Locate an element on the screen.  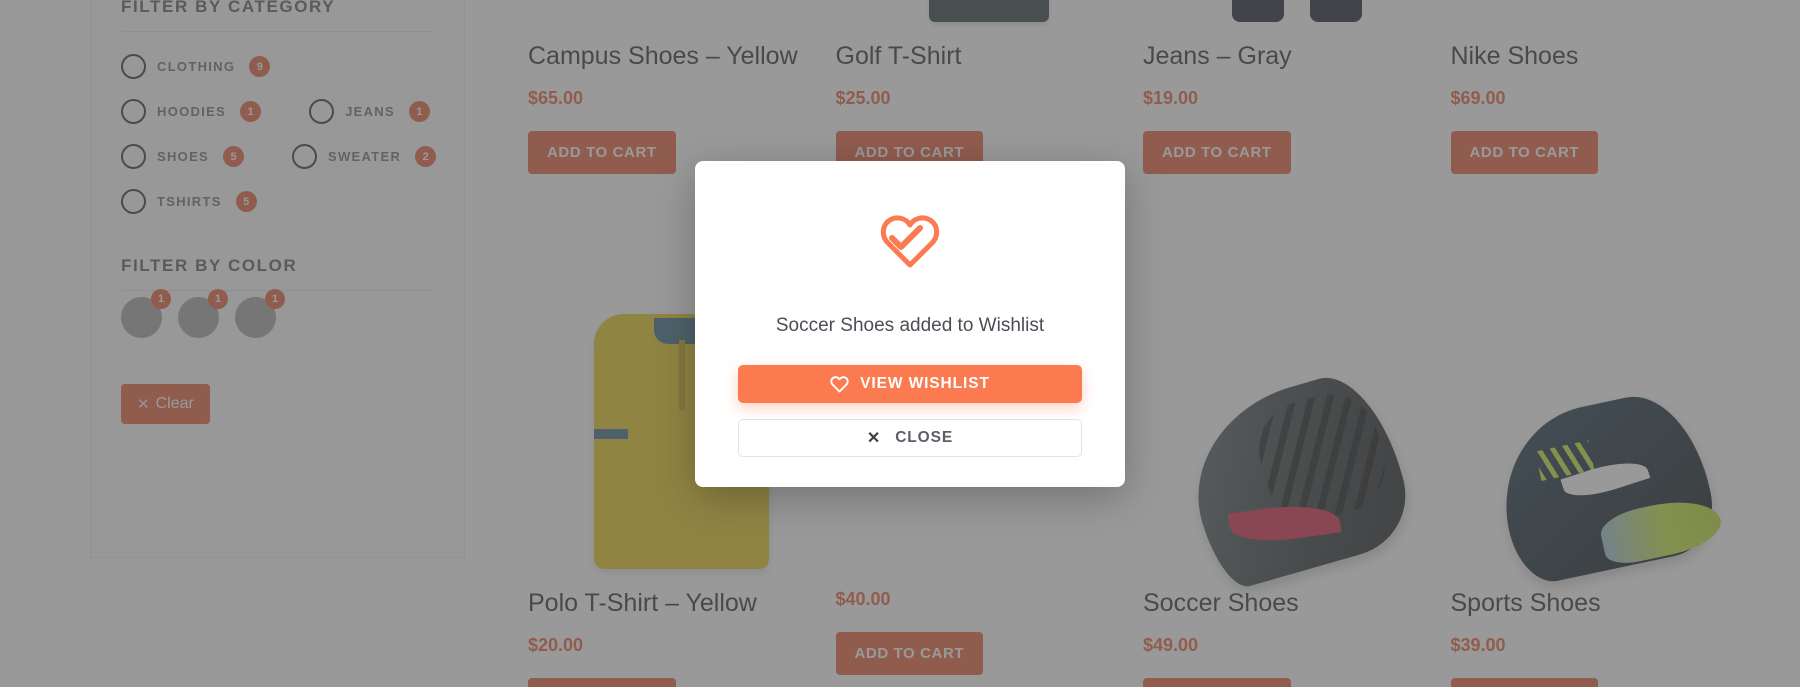
close-modal-label: CLOSE is located at coordinates (924, 438).